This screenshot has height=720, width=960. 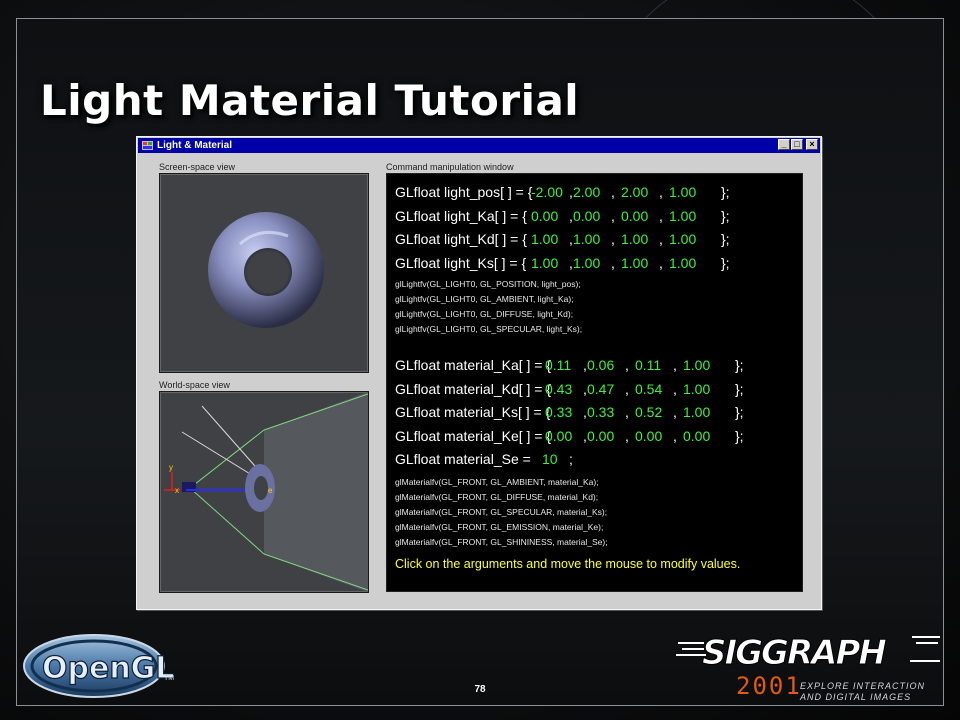 What do you see at coordinates (177, 490) in the screenshot?
I see `axis-x-label: x` at bounding box center [177, 490].